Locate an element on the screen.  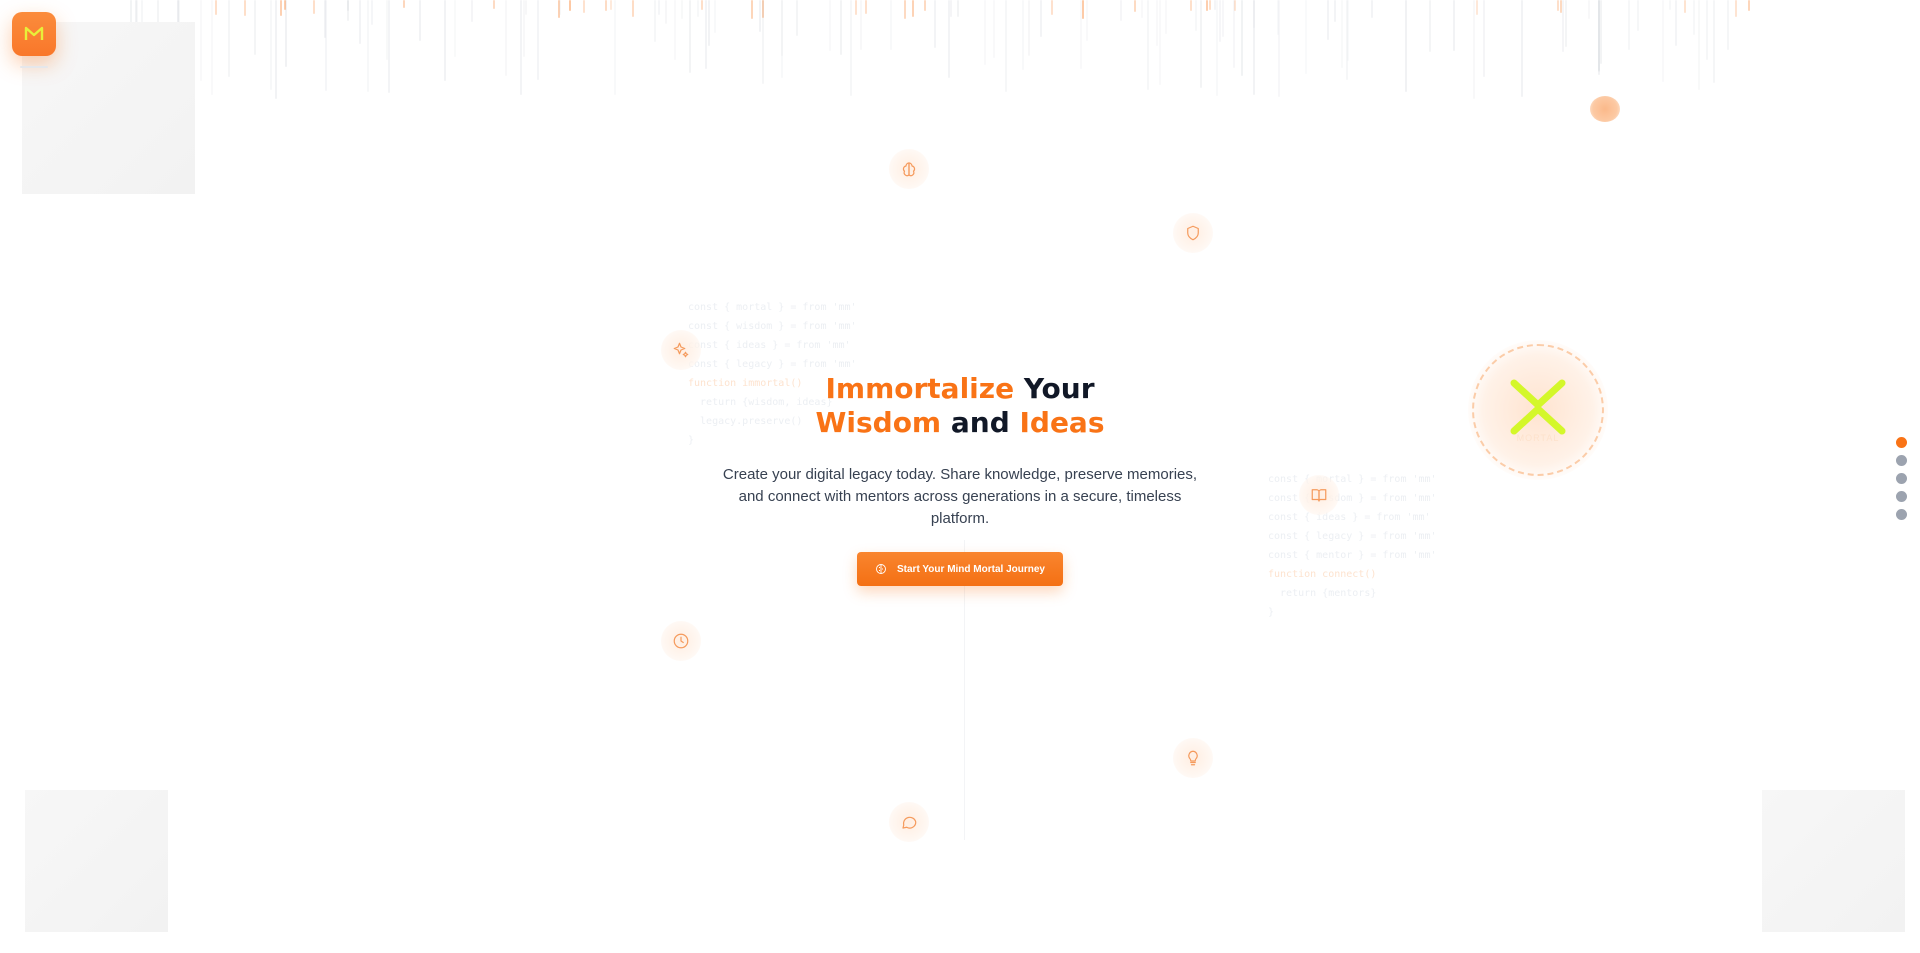
logo-button is located at coordinates (34, 34).